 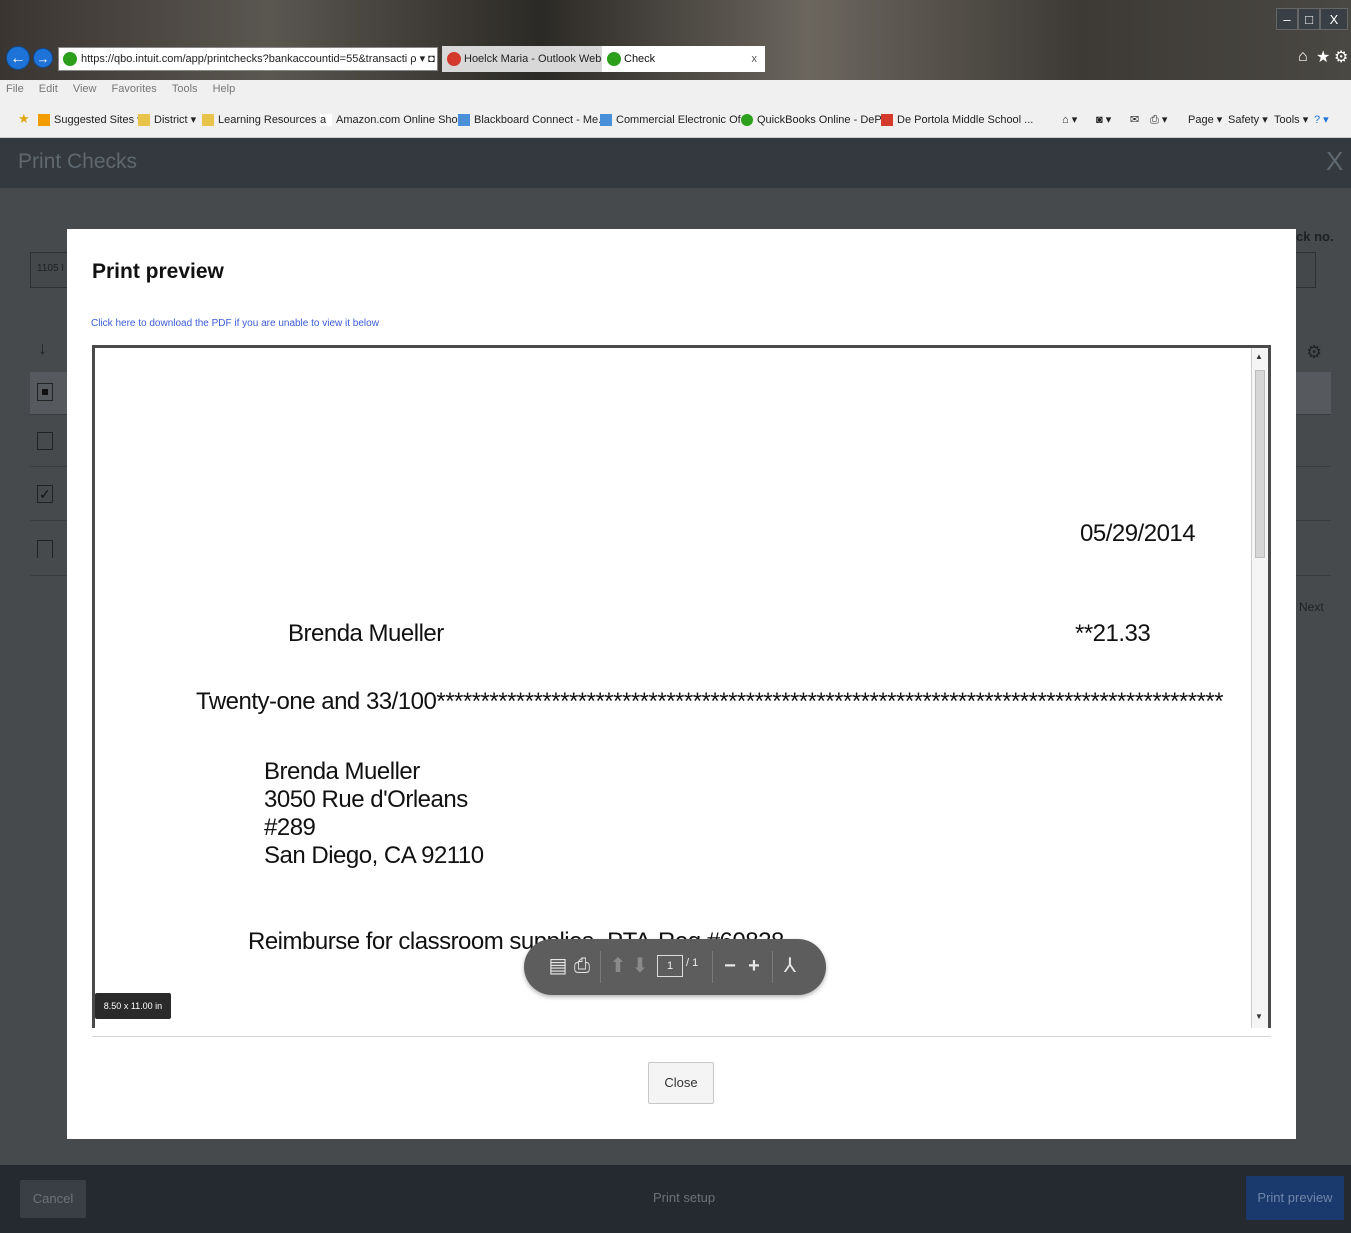 I want to click on tools-menu: Tools ▾, so click(x=1291, y=120).